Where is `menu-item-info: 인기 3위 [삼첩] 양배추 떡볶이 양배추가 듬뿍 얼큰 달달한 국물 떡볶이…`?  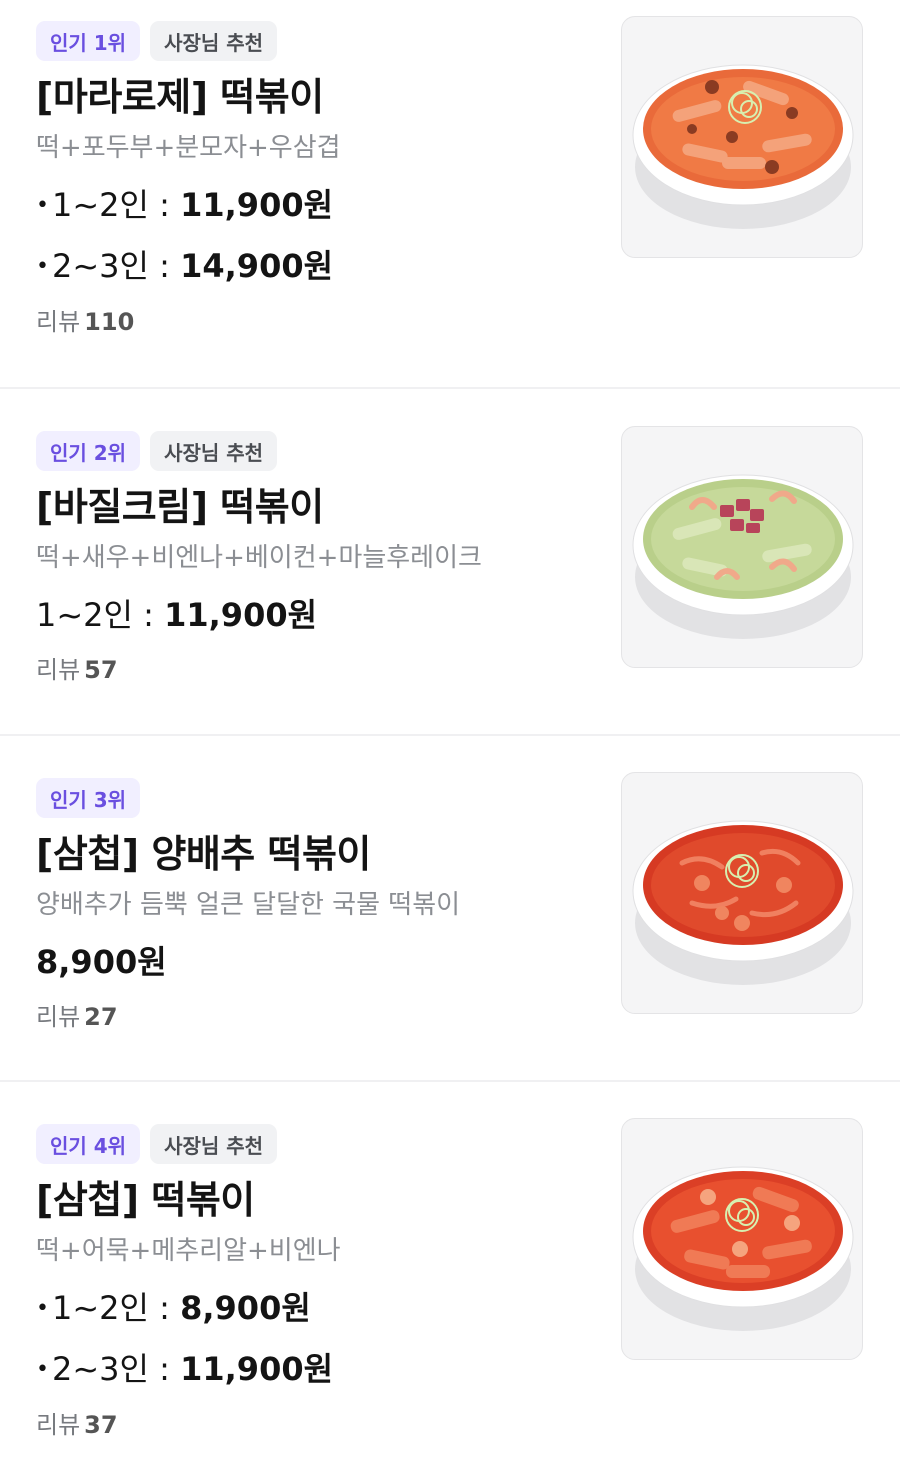
menu-item-info: 인기 3위 [삼첩] 양배추 떡볶이 양배추가 듬뿍 얼큰 달달한 국물 떡볶이… is located at coordinates (316, 905).